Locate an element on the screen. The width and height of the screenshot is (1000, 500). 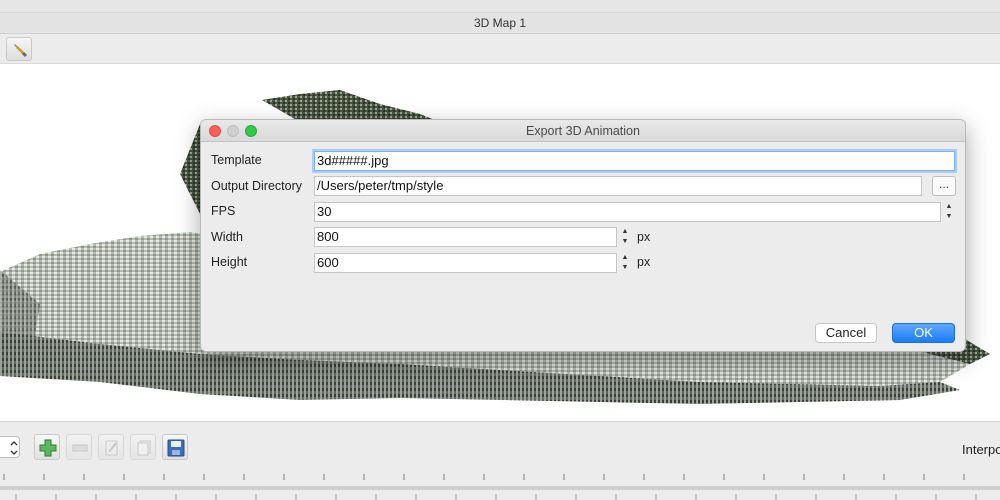
remove-icon is located at coordinates (80, 448).